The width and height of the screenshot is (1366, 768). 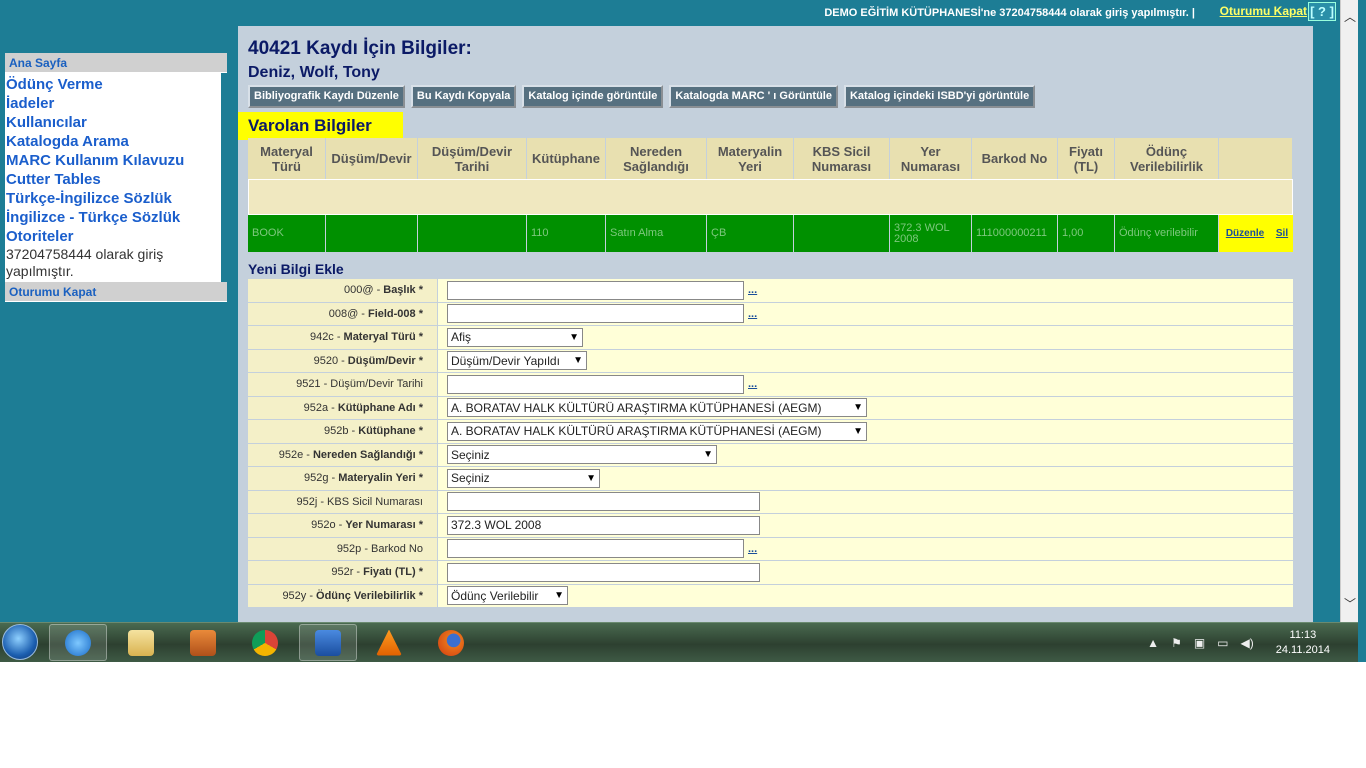 I want to click on cell-discard-date, so click(x=472, y=233).